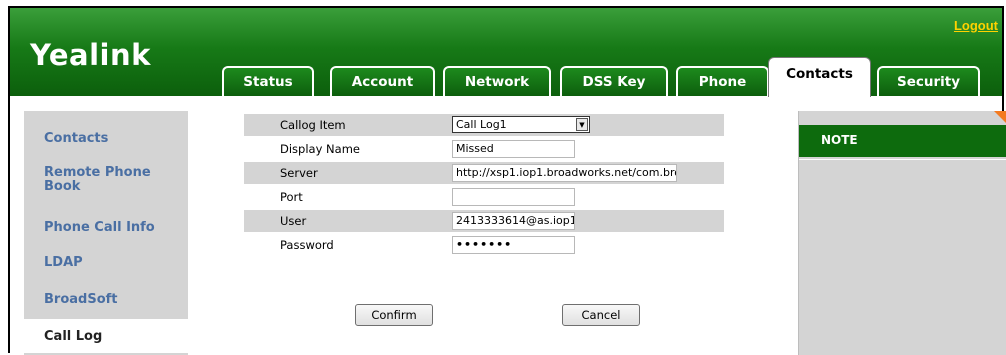 This screenshot has height=355, width=1006. What do you see at coordinates (582, 124) in the screenshot?
I see `chevron-down-icon: ▼` at bounding box center [582, 124].